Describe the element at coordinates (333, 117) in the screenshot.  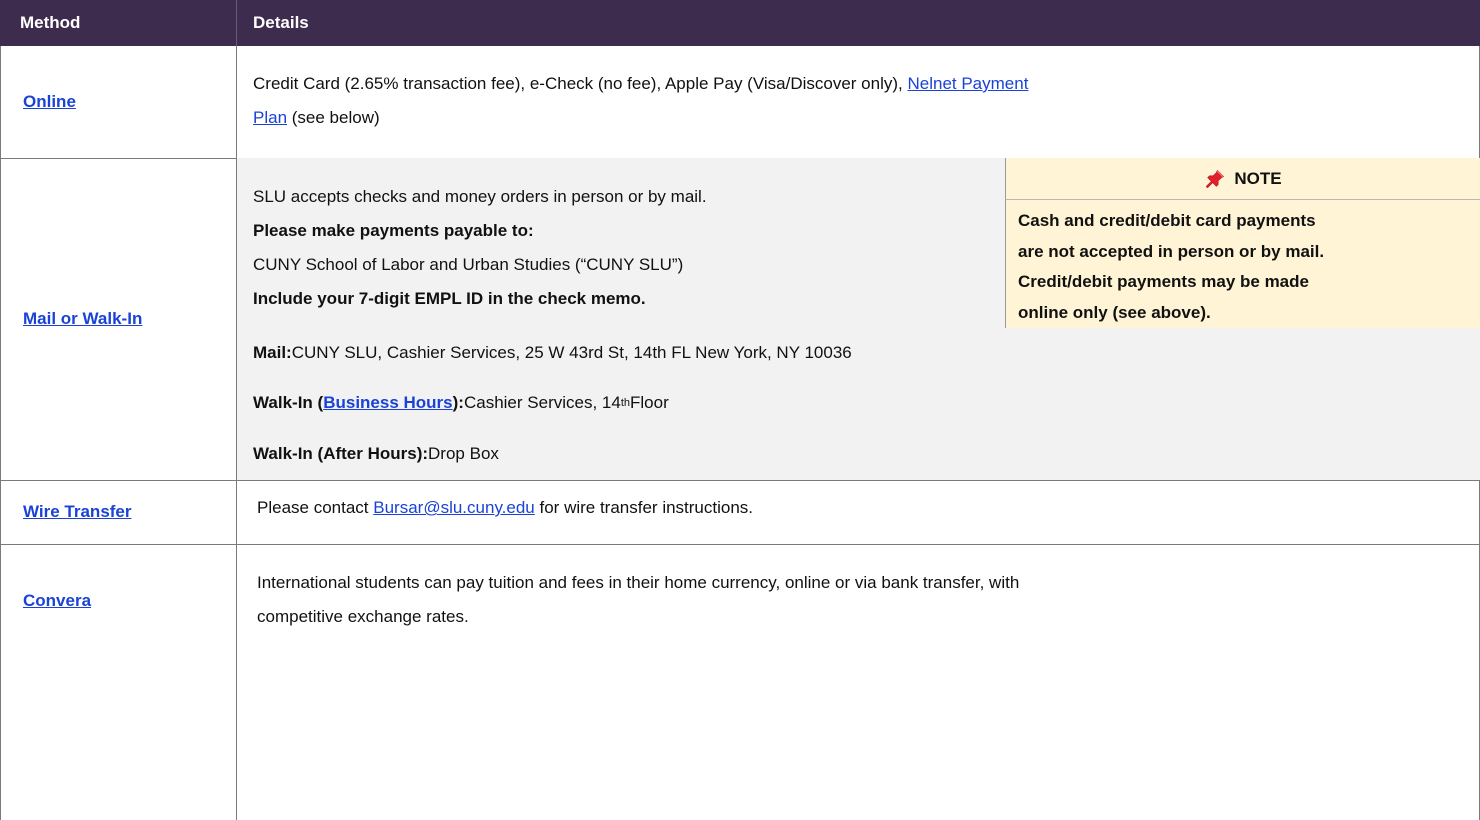
I see `online-details-suffix: (see below)` at that location.